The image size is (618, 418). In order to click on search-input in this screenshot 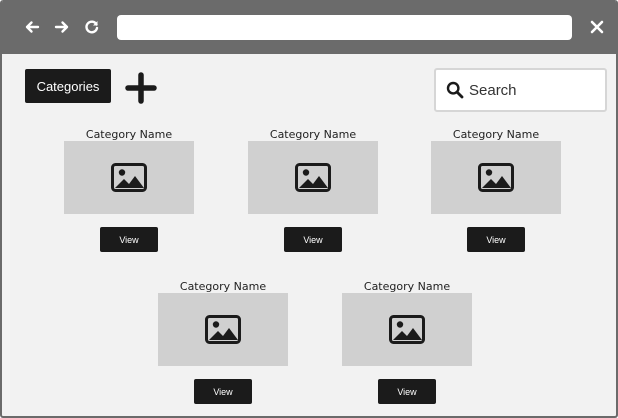, I will do `click(534, 90)`.